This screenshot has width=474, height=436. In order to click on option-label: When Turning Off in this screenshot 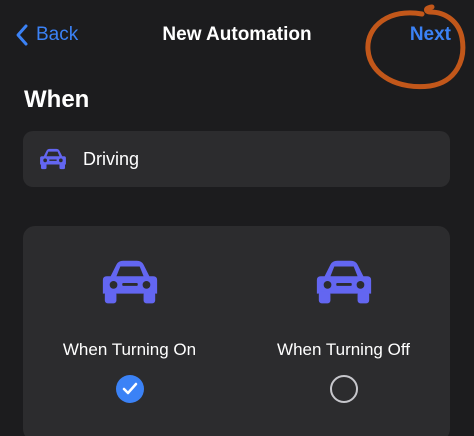, I will do `click(343, 349)`.